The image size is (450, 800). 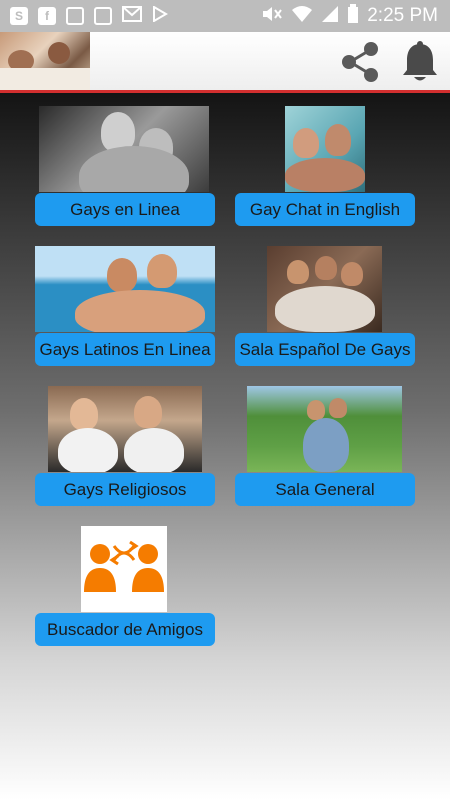 What do you see at coordinates (302, 16) in the screenshot?
I see `wifi-icon` at bounding box center [302, 16].